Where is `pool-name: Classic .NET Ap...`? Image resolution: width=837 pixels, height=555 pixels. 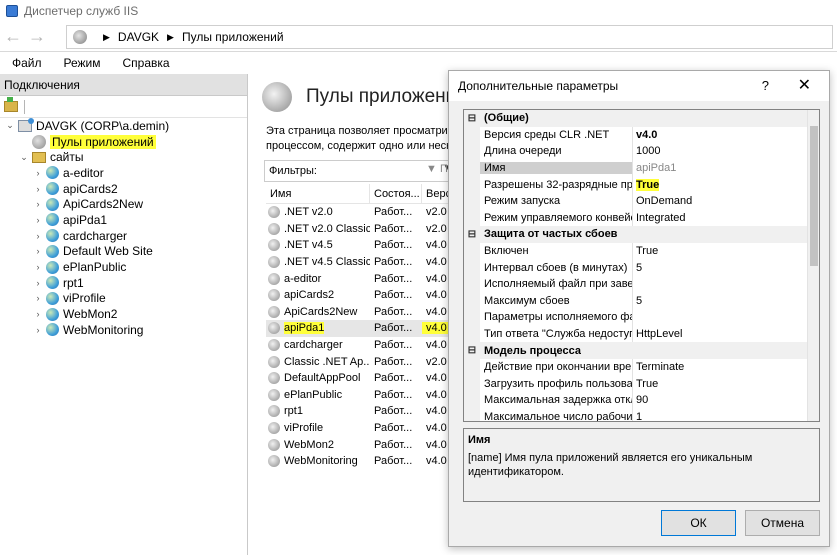
pool-name: Classic .NET Ap... is located at coordinates (327, 361).